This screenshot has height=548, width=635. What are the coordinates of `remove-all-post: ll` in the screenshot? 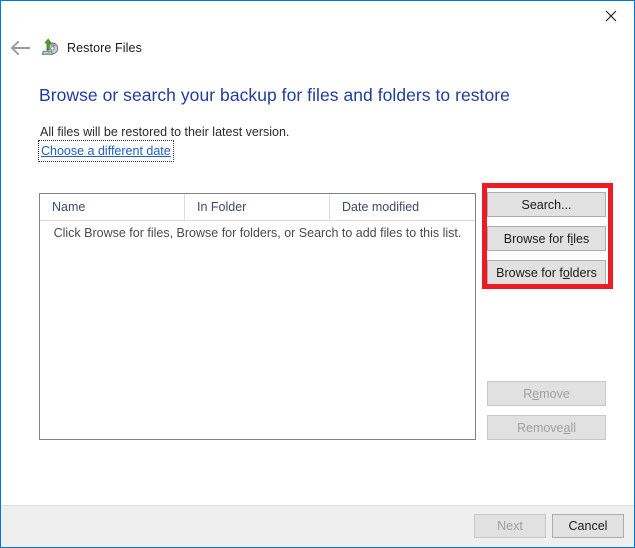 It's located at (573, 427).